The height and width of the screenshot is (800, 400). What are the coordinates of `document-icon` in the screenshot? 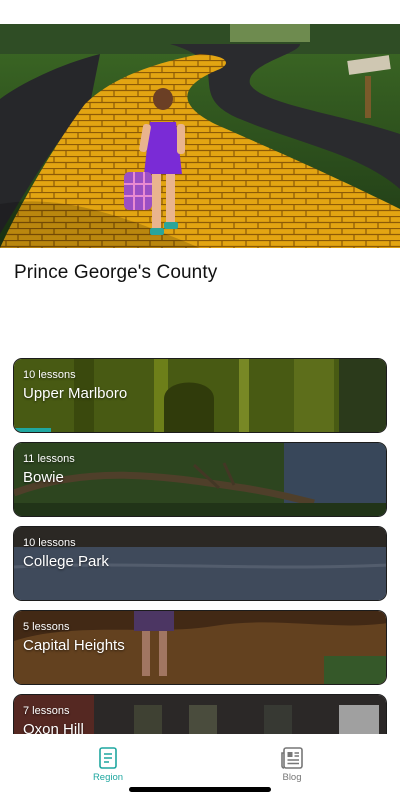 It's located at (108, 758).